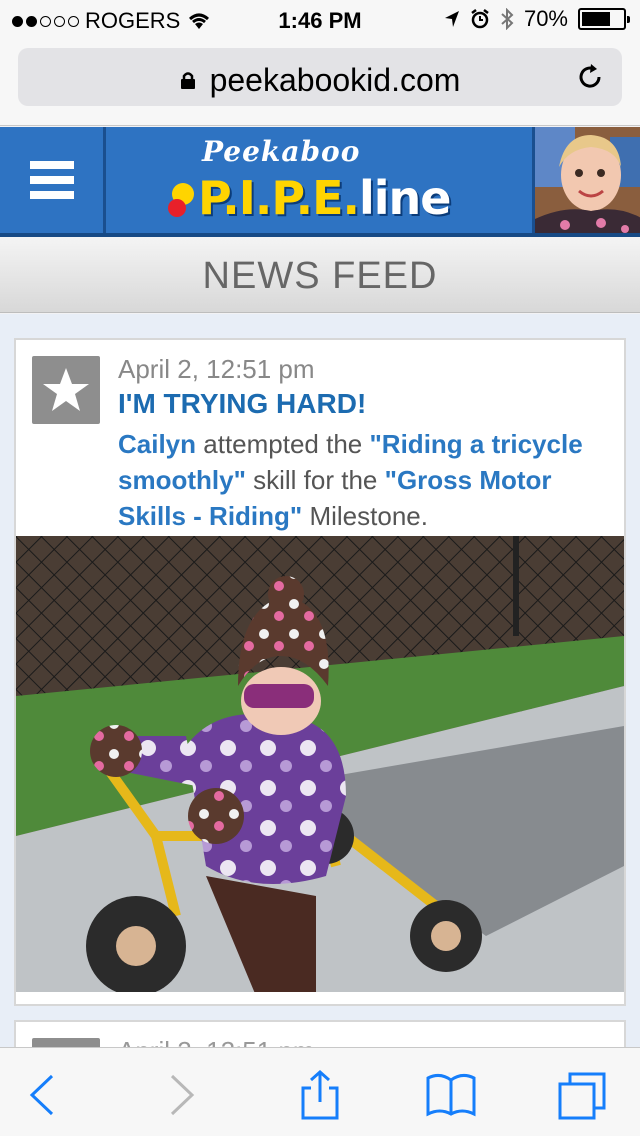 Image resolution: width=640 pixels, height=1136 pixels. I want to click on page-title: NEWS FEED, so click(320, 276).